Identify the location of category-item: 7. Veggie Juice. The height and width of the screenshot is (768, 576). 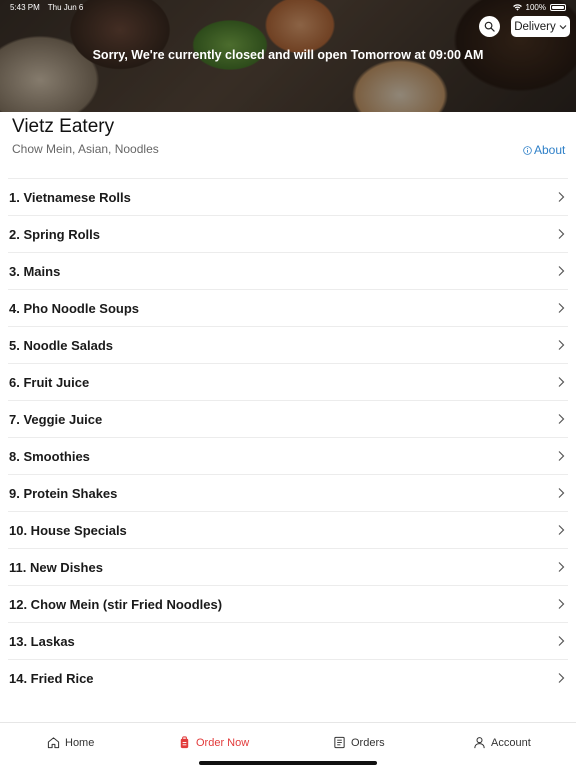
(288, 418).